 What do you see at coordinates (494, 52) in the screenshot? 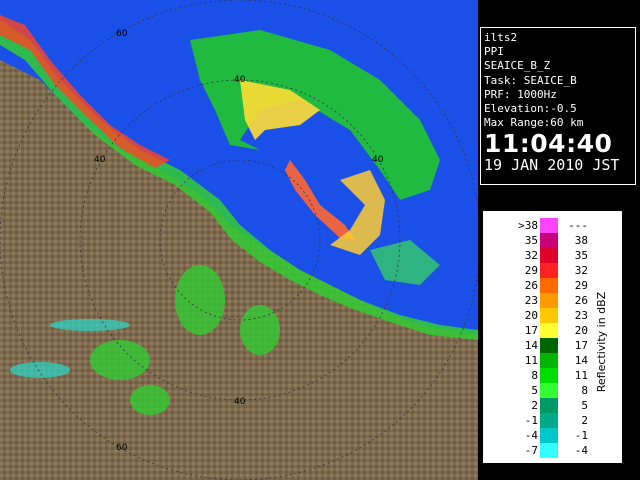
I see `scan-mode: PPI` at bounding box center [494, 52].